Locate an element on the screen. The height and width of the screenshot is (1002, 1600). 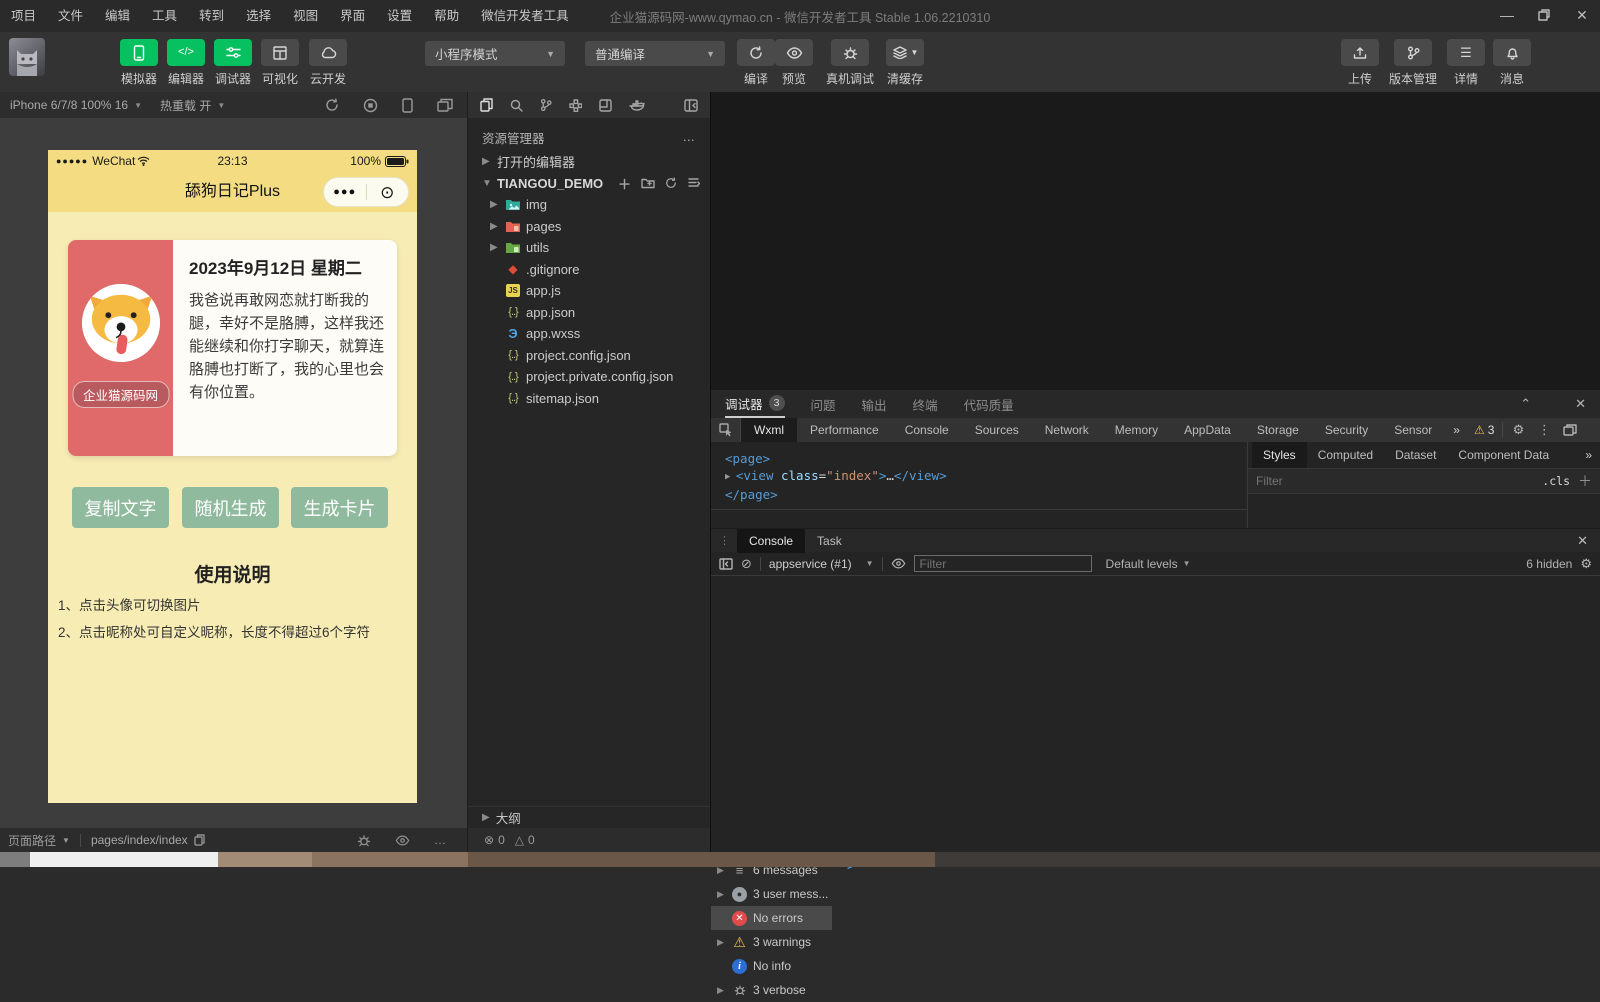
tab-component-data: Component Data is located at coordinates (1503, 455).